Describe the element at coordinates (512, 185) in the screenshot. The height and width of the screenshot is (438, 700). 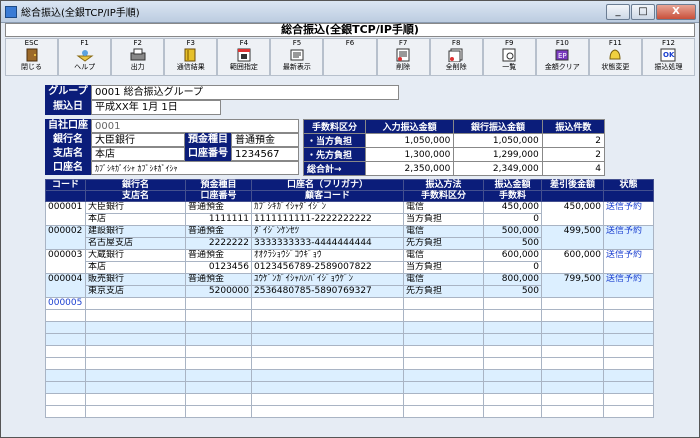
I see `col-header-amount: 振込金額` at that location.